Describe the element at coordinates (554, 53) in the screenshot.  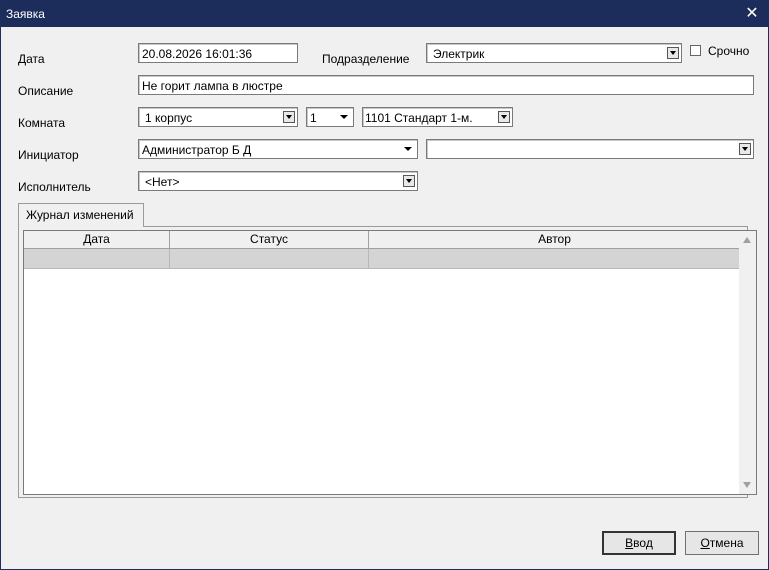
I see `department-select: Электрик` at that location.